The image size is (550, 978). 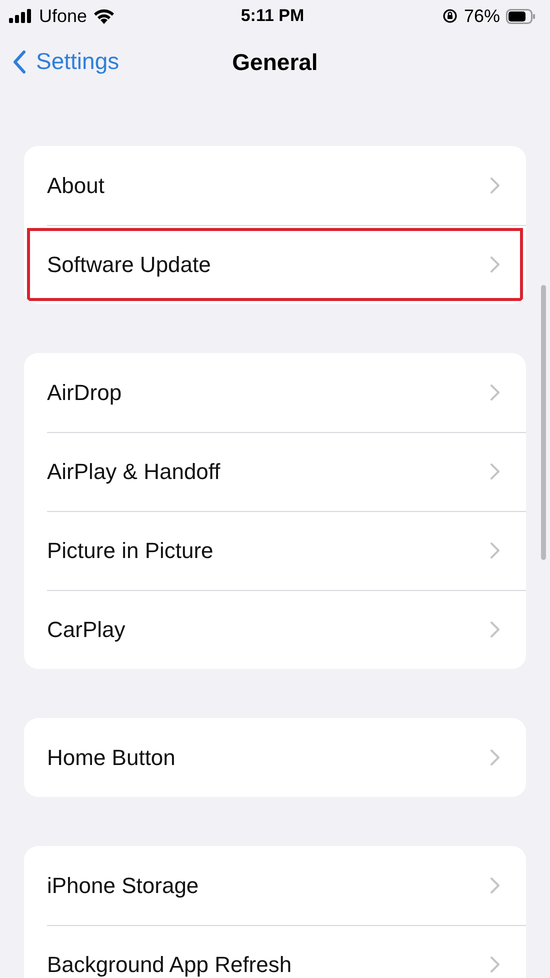 What do you see at coordinates (19, 62) in the screenshot?
I see `chevron-left-icon` at bounding box center [19, 62].